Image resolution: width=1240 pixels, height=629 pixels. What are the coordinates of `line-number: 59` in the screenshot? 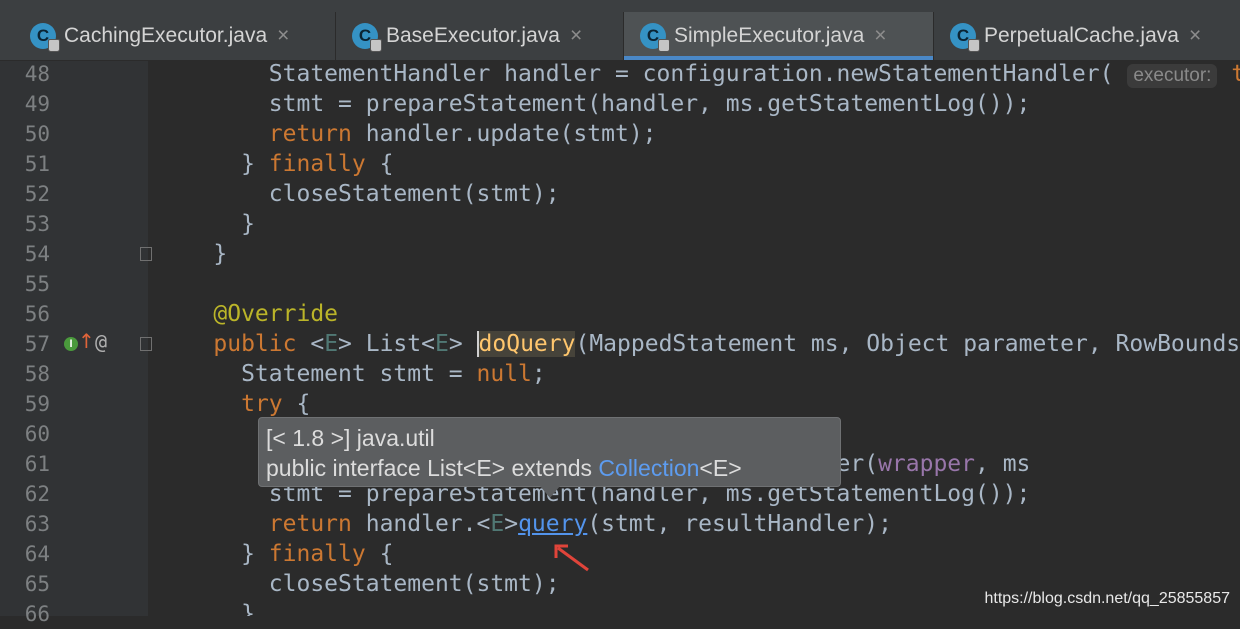 It's located at (25, 404).